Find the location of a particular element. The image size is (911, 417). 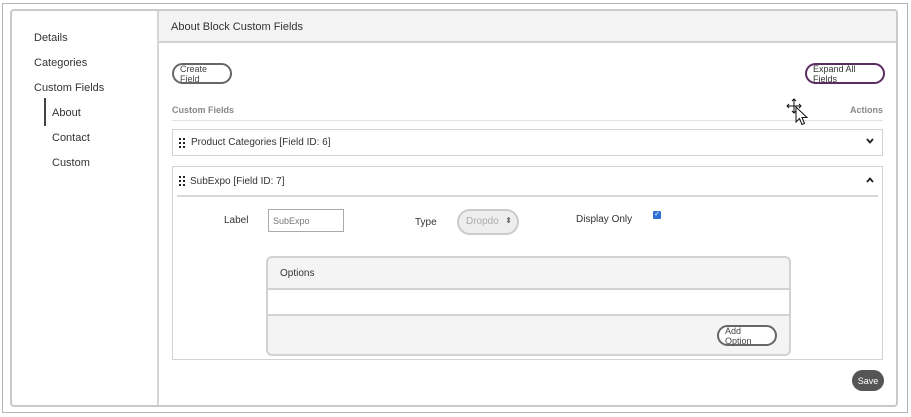

sidebar-subitem-custom: Custom is located at coordinates (71, 163).